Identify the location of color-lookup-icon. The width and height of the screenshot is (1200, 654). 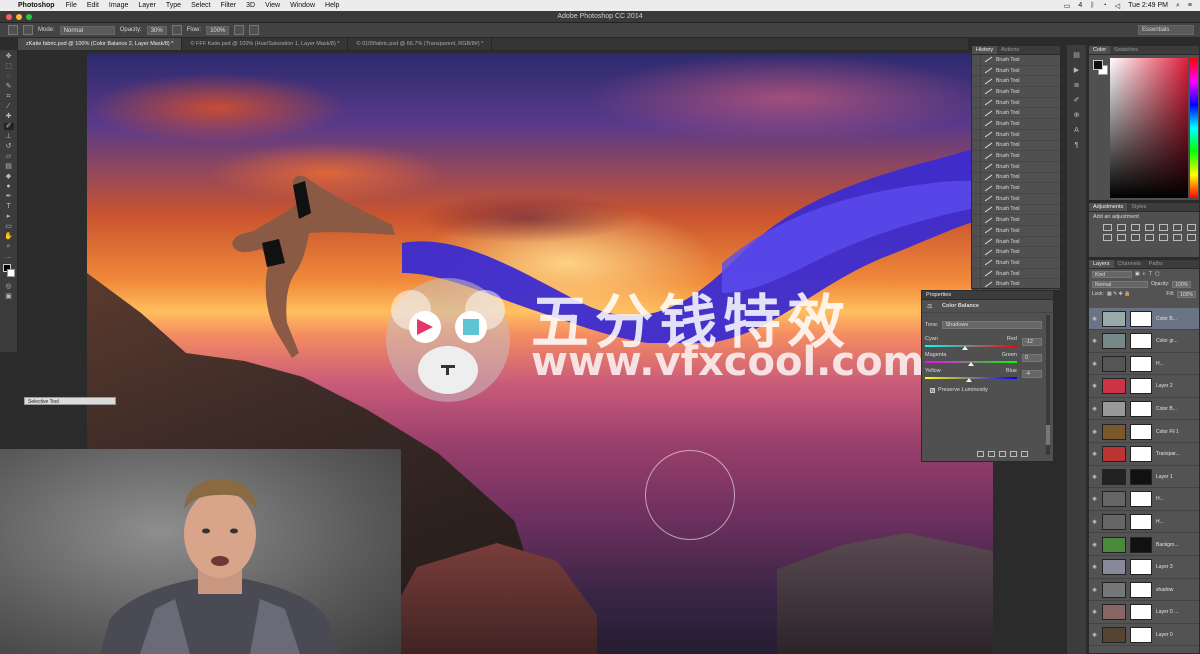
(1149, 237).